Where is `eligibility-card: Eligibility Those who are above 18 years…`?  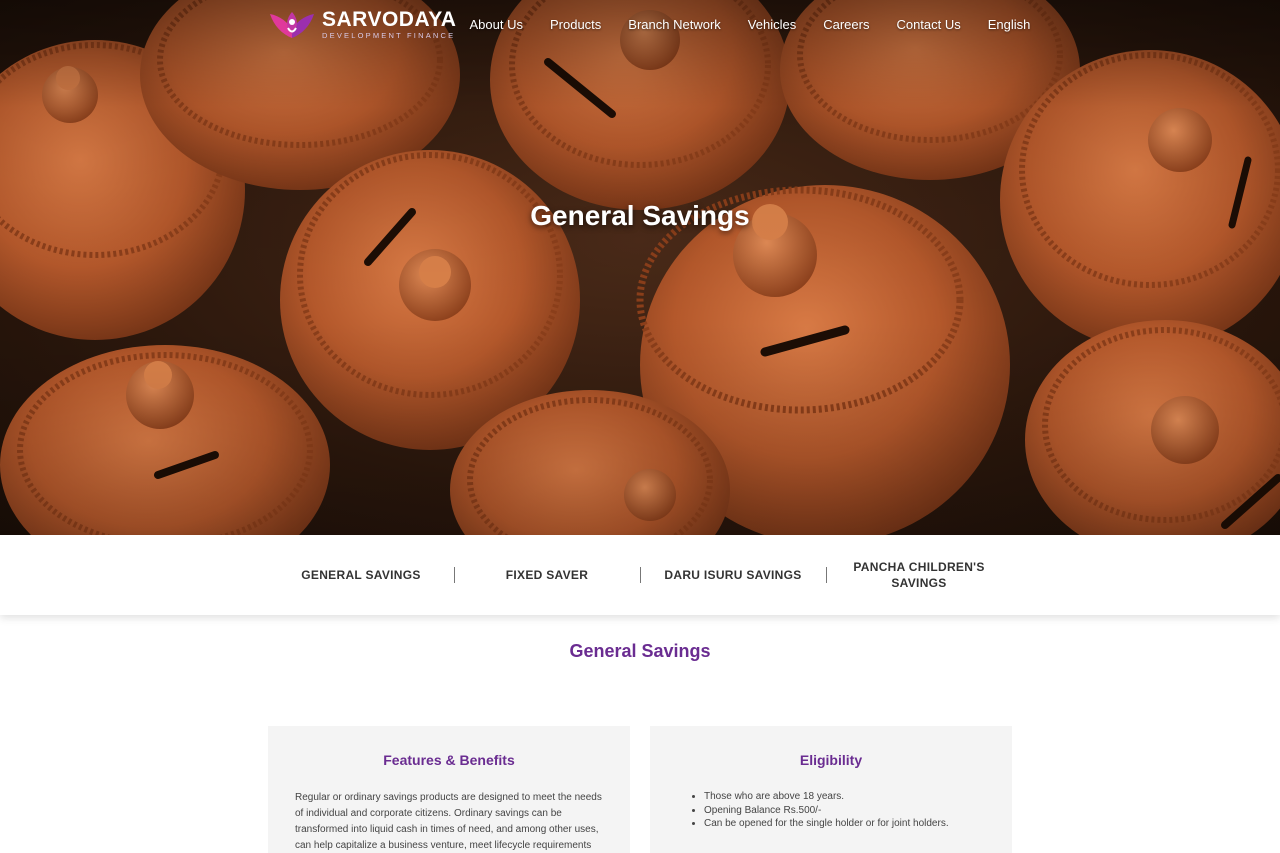
eligibility-card: Eligibility Those who are above 18 years… is located at coordinates (831, 789).